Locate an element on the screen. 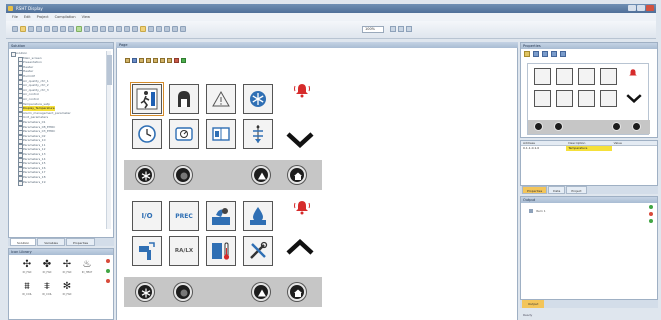 The height and width of the screenshot is (320, 661). tree-item: Parameters_19 is located at coordinates (58, 183).